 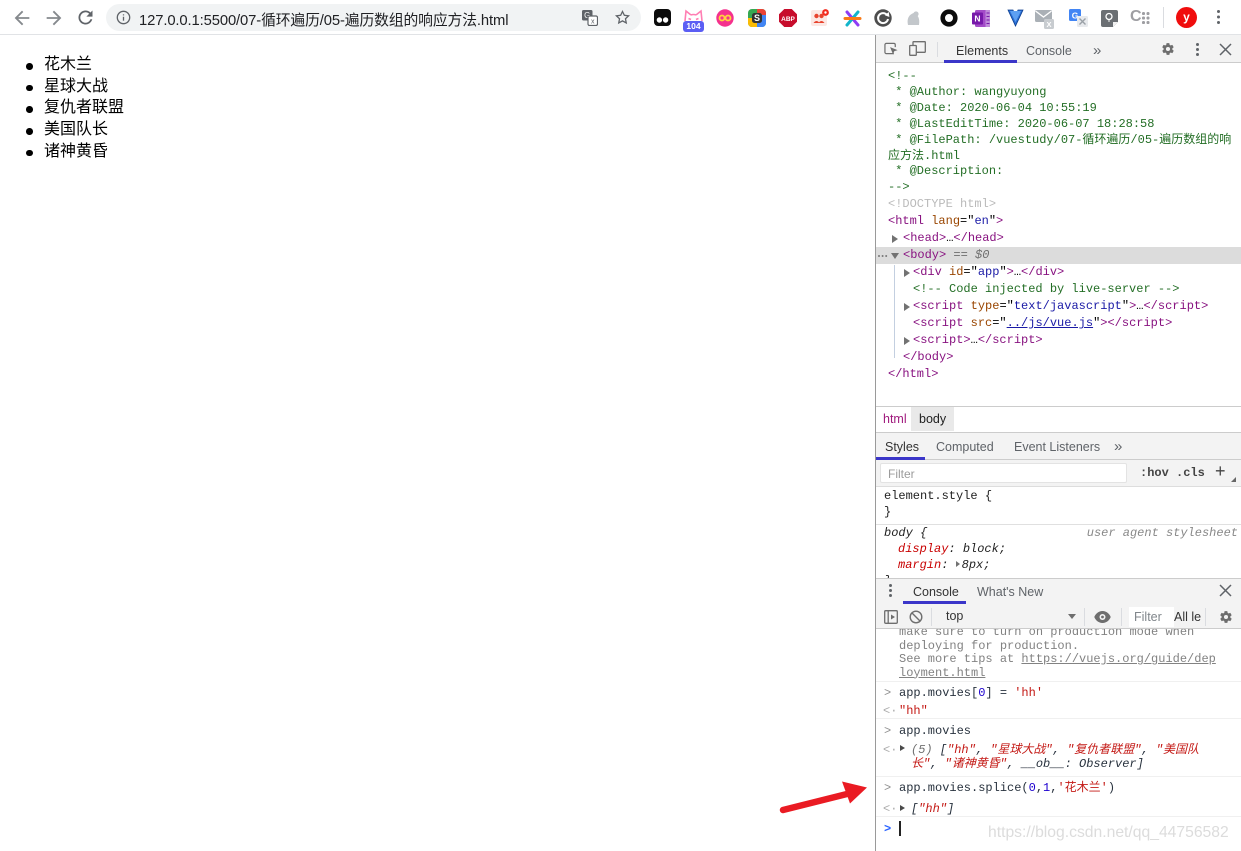 What do you see at coordinates (977, 18) in the screenshot?
I see `svg-text: N` at bounding box center [977, 18].